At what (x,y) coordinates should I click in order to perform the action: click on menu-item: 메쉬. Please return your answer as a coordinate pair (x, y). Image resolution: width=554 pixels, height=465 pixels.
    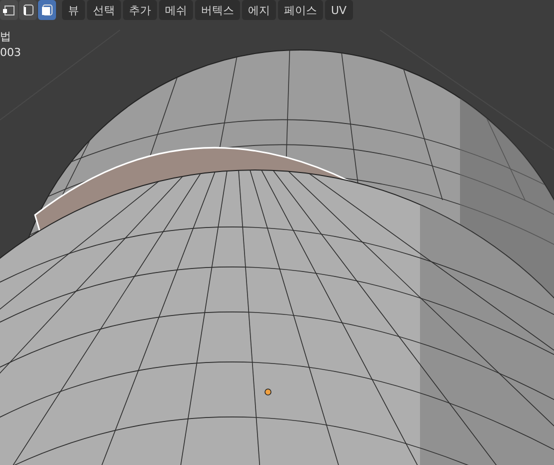
    Looking at the image, I should click on (176, 10).